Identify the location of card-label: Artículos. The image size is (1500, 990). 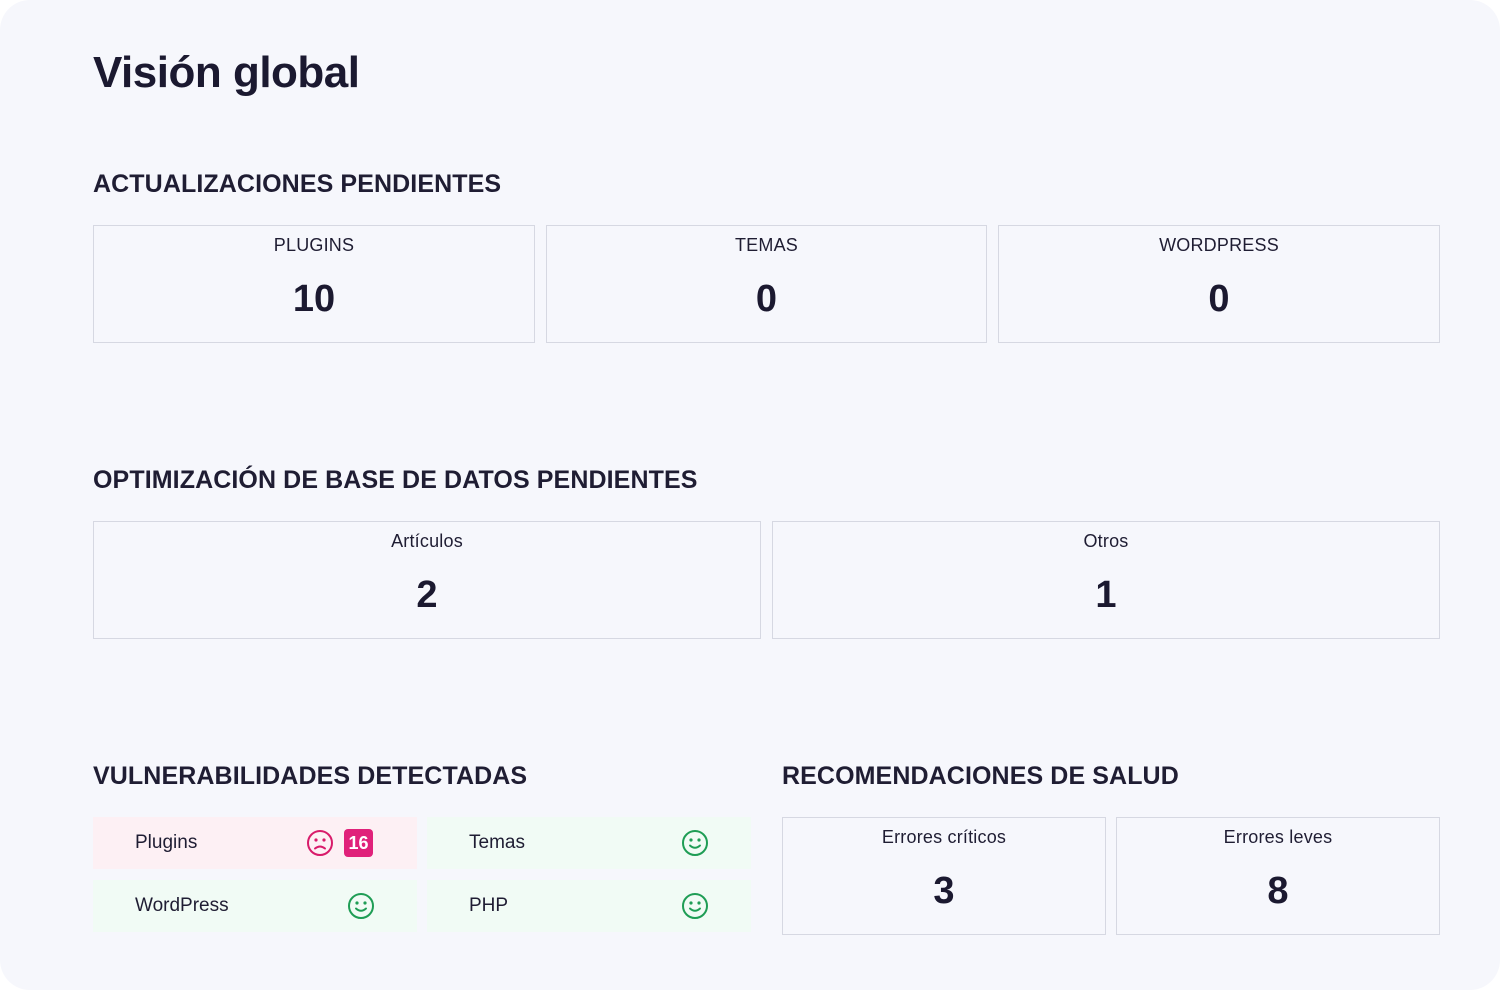
(427, 541).